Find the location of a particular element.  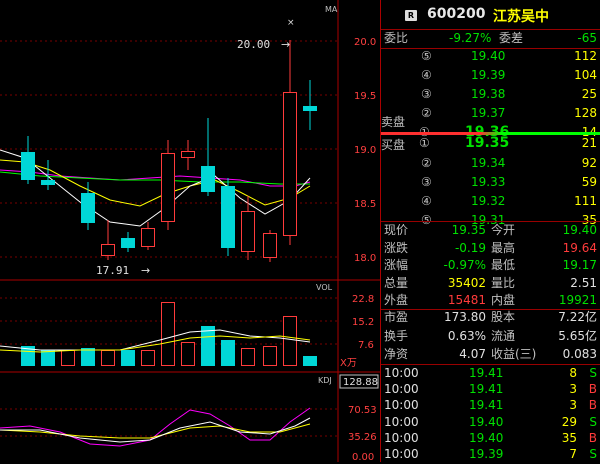

order-level: ⑤ is located at coordinates (426, 56).